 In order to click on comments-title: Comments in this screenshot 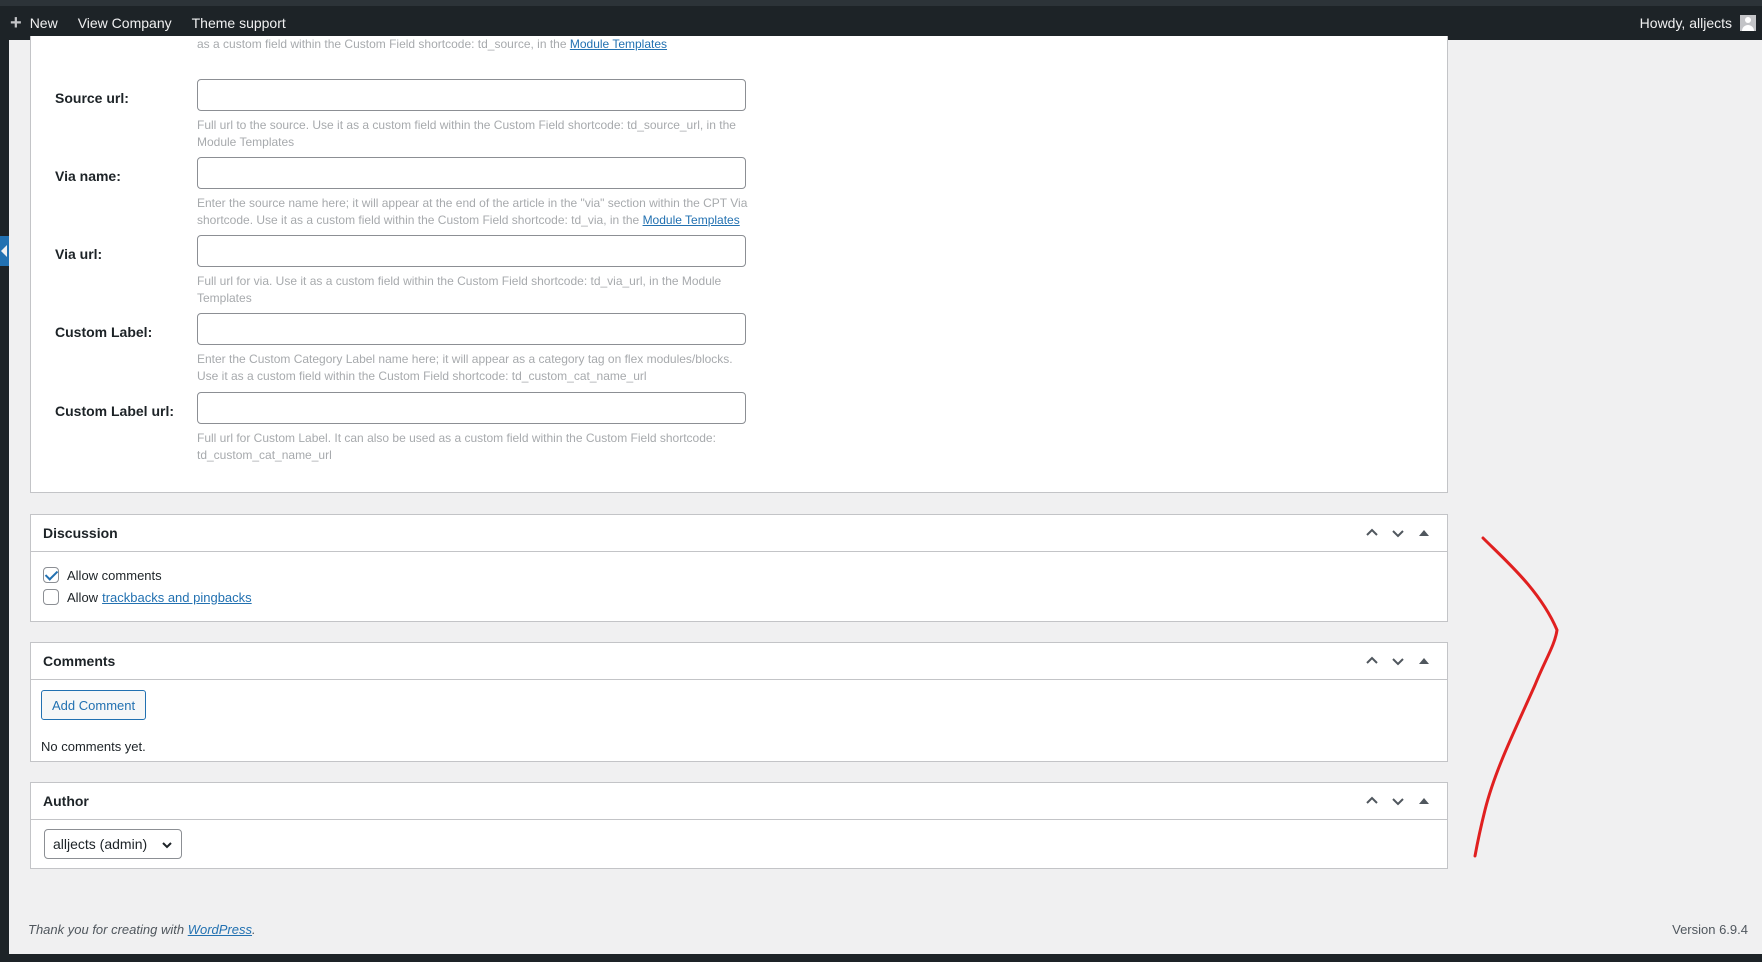, I will do `click(79, 661)`.